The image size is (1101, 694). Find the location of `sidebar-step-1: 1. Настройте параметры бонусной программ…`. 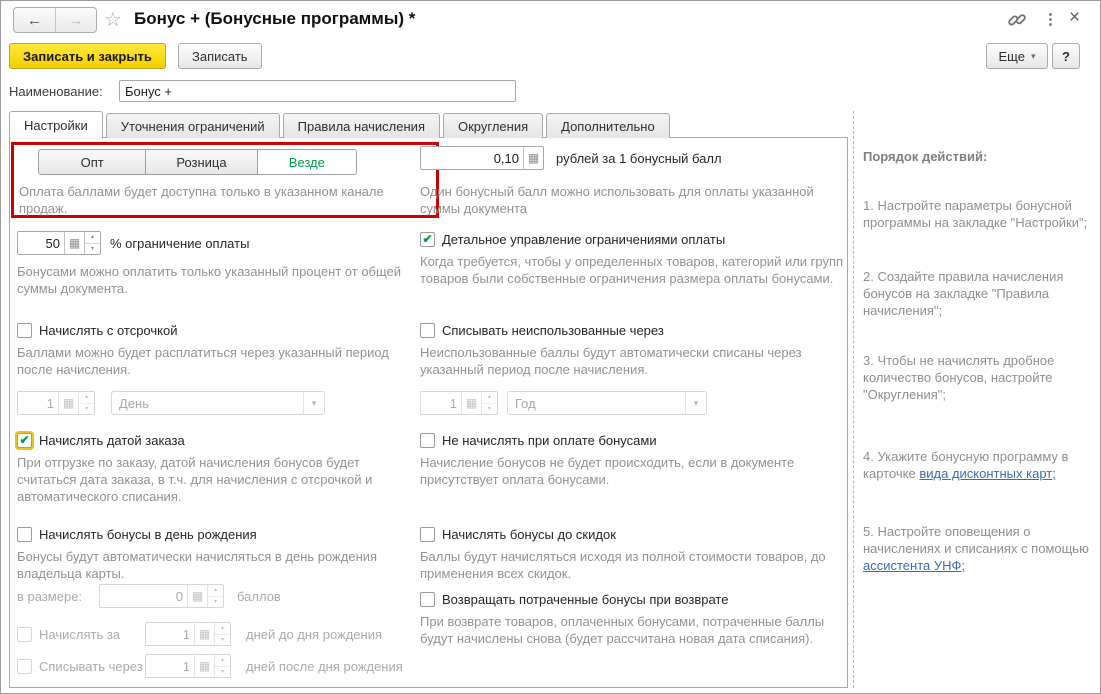

sidebar-step-1: 1. Настройте параметры бонусной программ… is located at coordinates (975, 214).